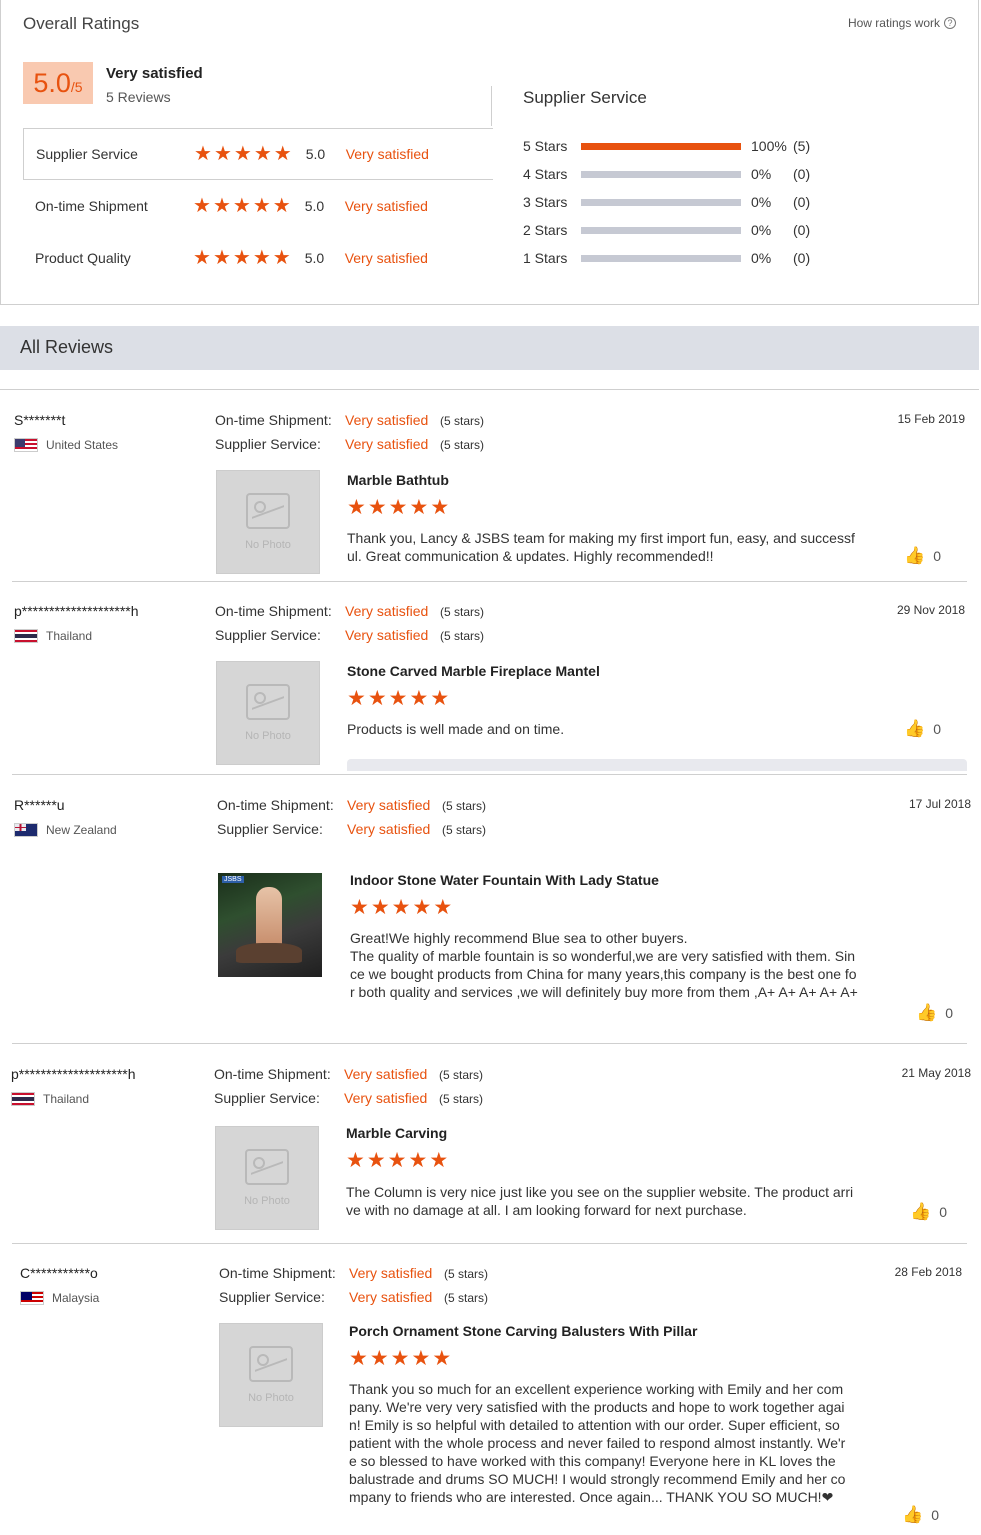 This screenshot has width=981, height=1535. I want to click on us-flag-icon, so click(26, 445).